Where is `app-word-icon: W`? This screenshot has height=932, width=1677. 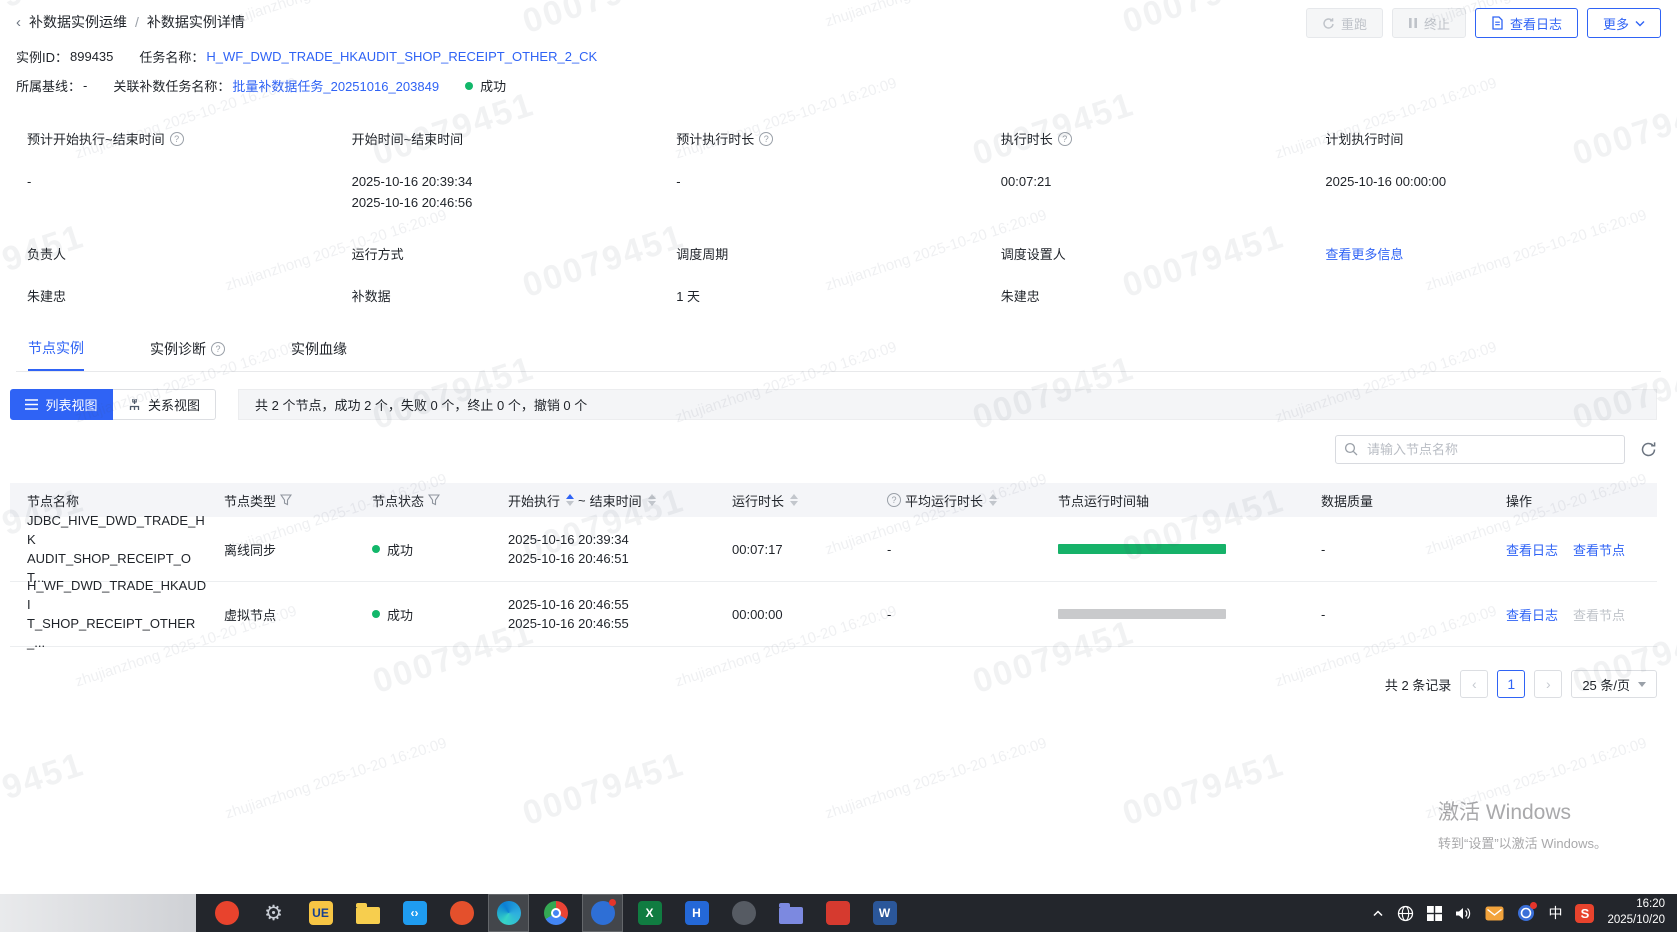 app-word-icon: W is located at coordinates (884, 913).